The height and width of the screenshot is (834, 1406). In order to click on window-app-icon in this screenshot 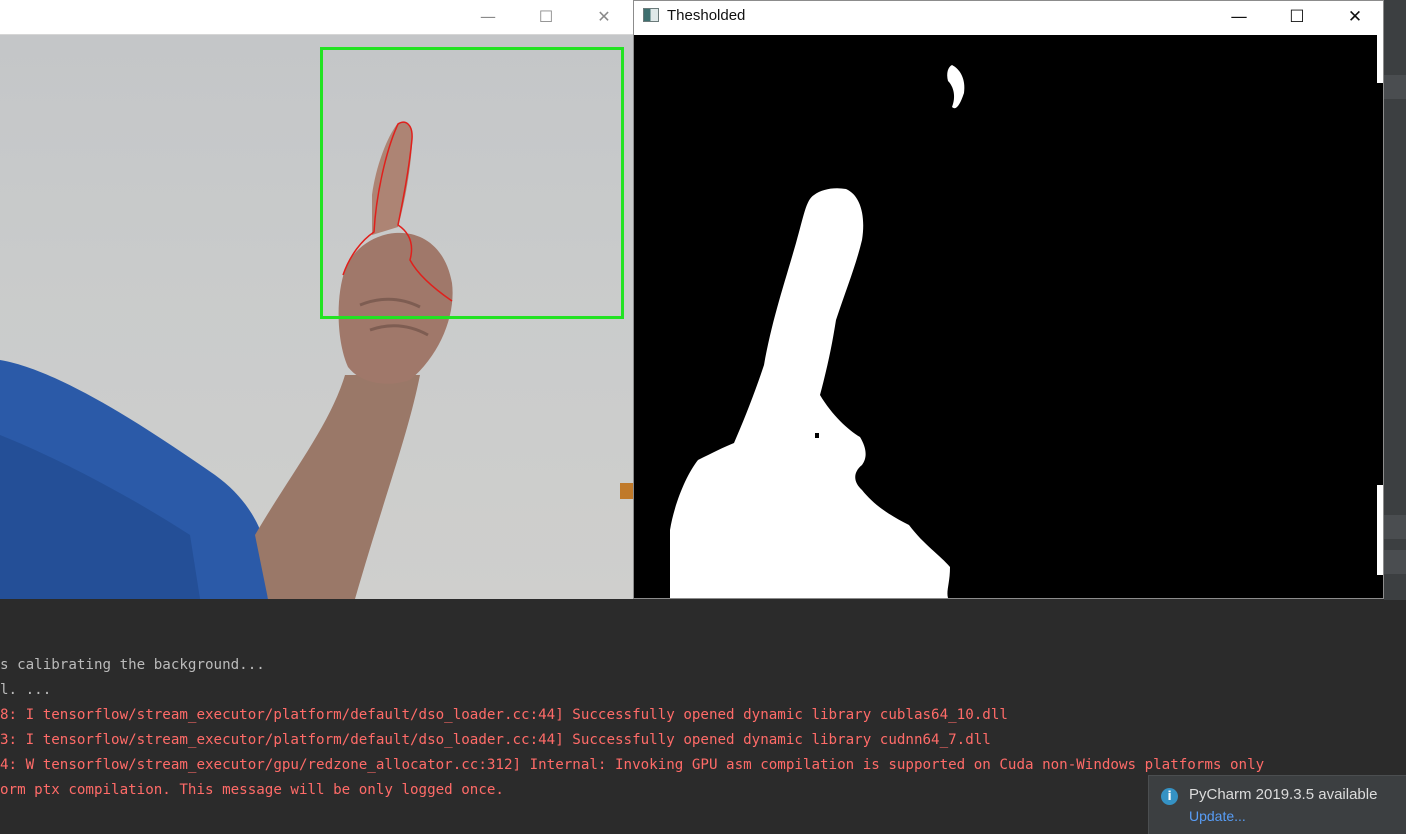, I will do `click(651, 15)`.